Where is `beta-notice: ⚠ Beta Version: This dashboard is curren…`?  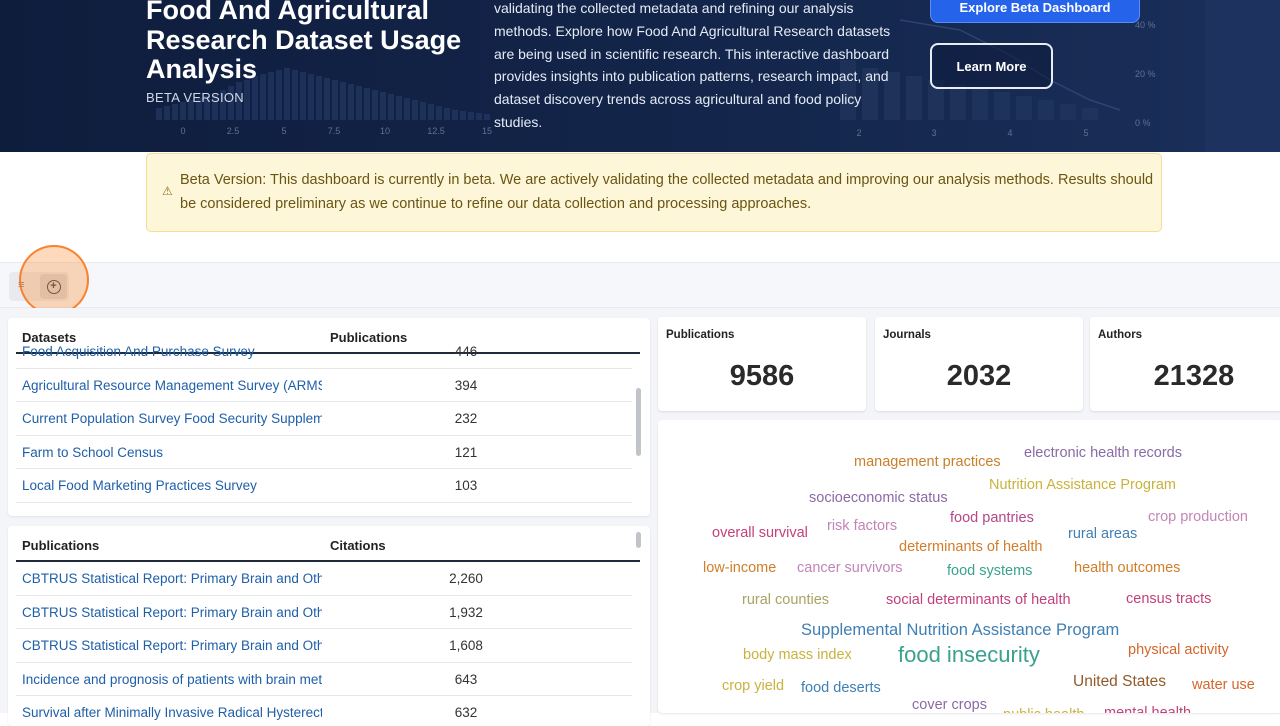 beta-notice: ⚠ Beta Version: This dashboard is curren… is located at coordinates (654, 192).